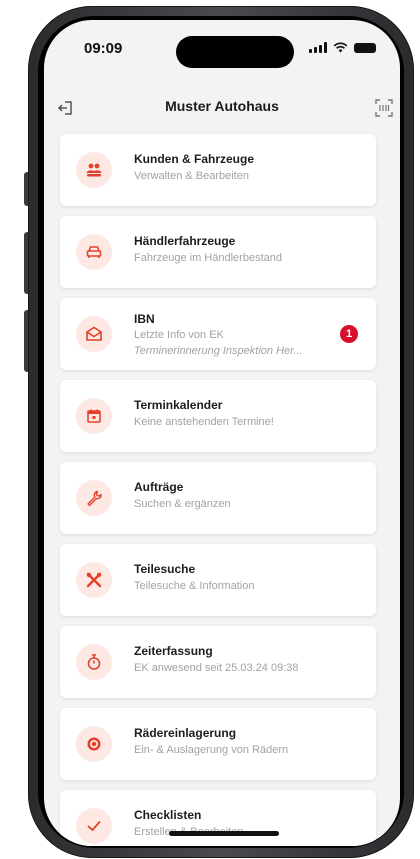 The width and height of the screenshot is (420, 859). I want to click on notification-badge: 1, so click(349, 334).